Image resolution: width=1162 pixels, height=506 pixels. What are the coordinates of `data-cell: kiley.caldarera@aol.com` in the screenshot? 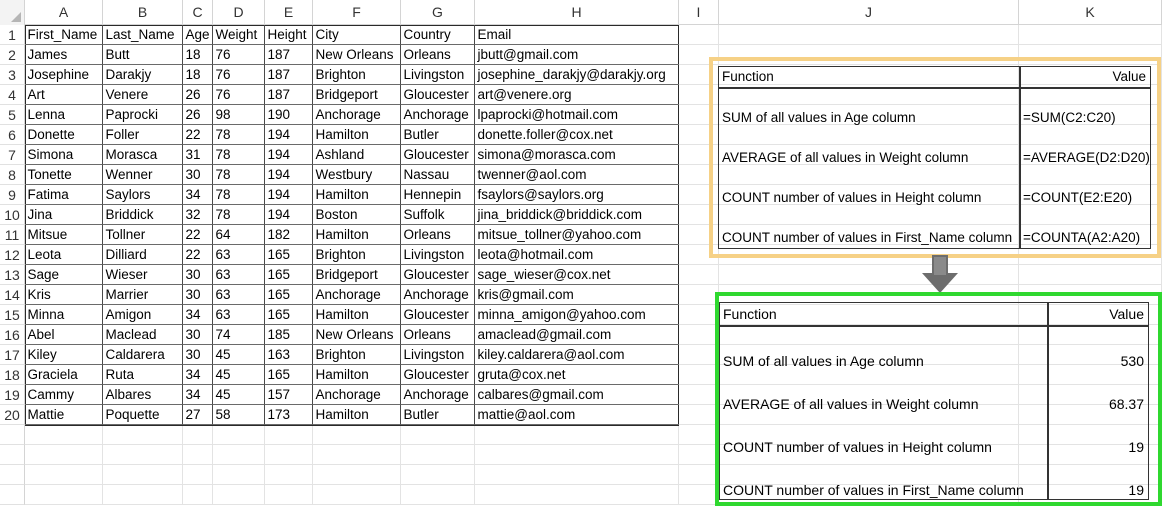 It's located at (576, 355).